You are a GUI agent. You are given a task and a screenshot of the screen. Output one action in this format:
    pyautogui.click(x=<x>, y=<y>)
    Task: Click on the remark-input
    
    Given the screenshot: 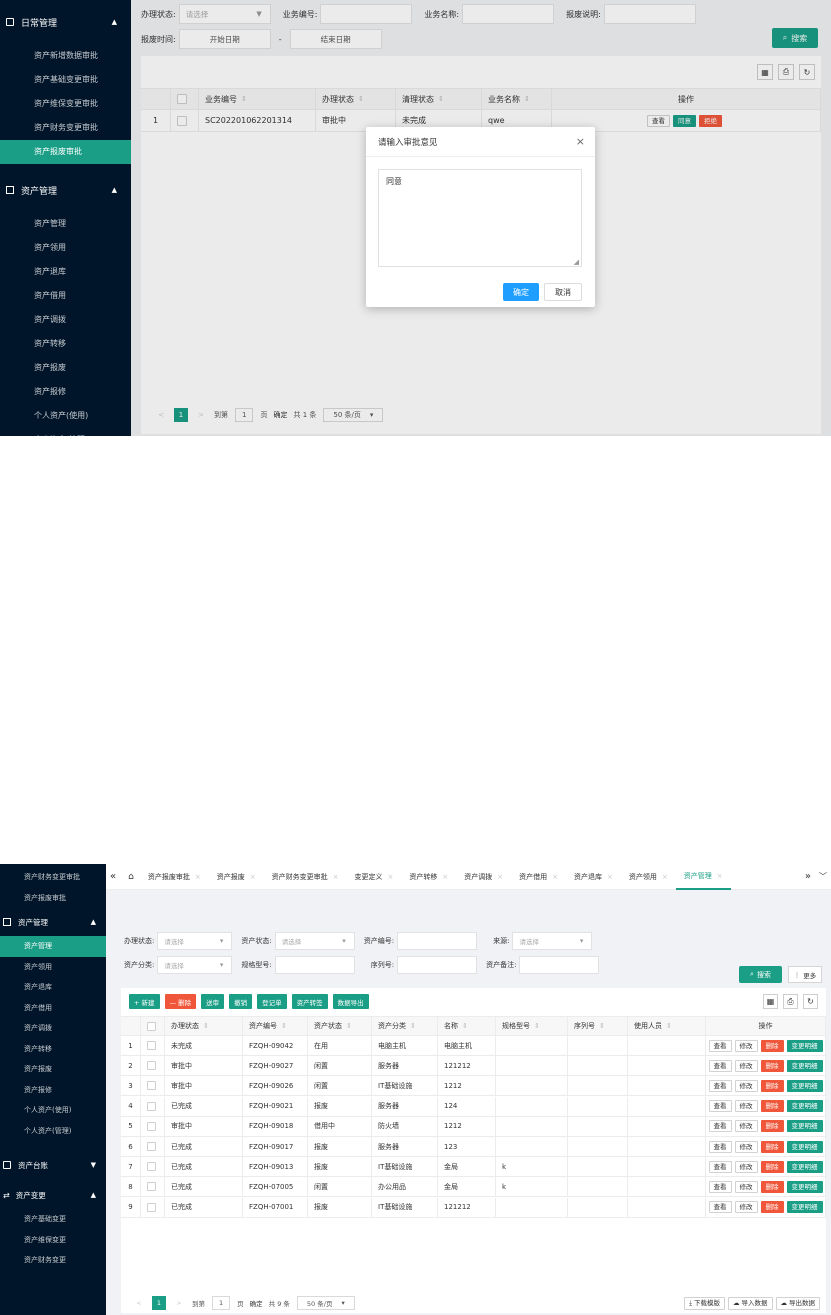 What is the action you would take?
    pyautogui.click(x=559, y=965)
    